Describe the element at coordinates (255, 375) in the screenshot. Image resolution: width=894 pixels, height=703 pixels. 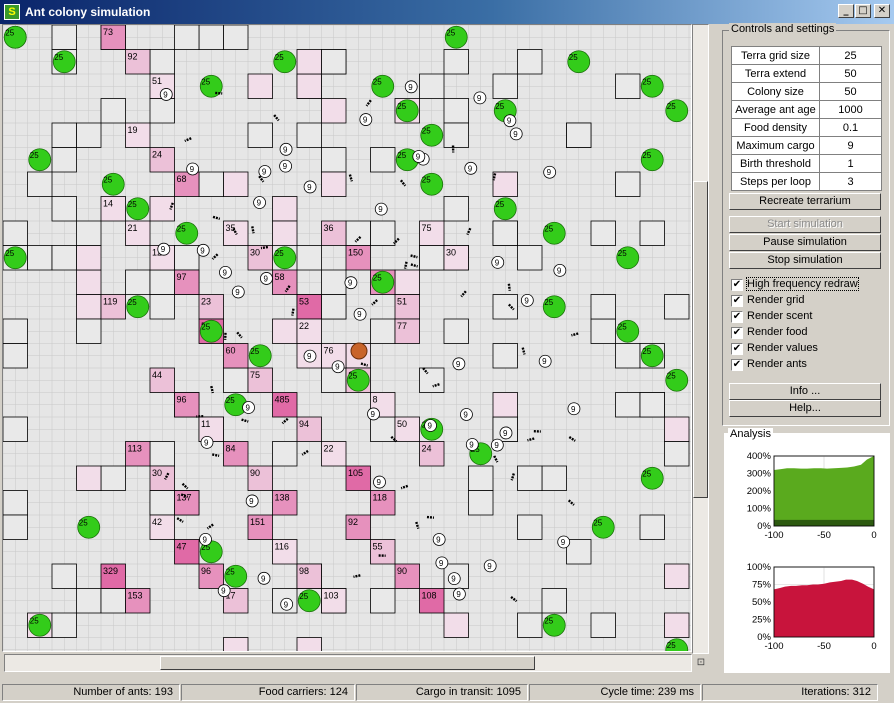
I see `scent-value: 75` at that location.